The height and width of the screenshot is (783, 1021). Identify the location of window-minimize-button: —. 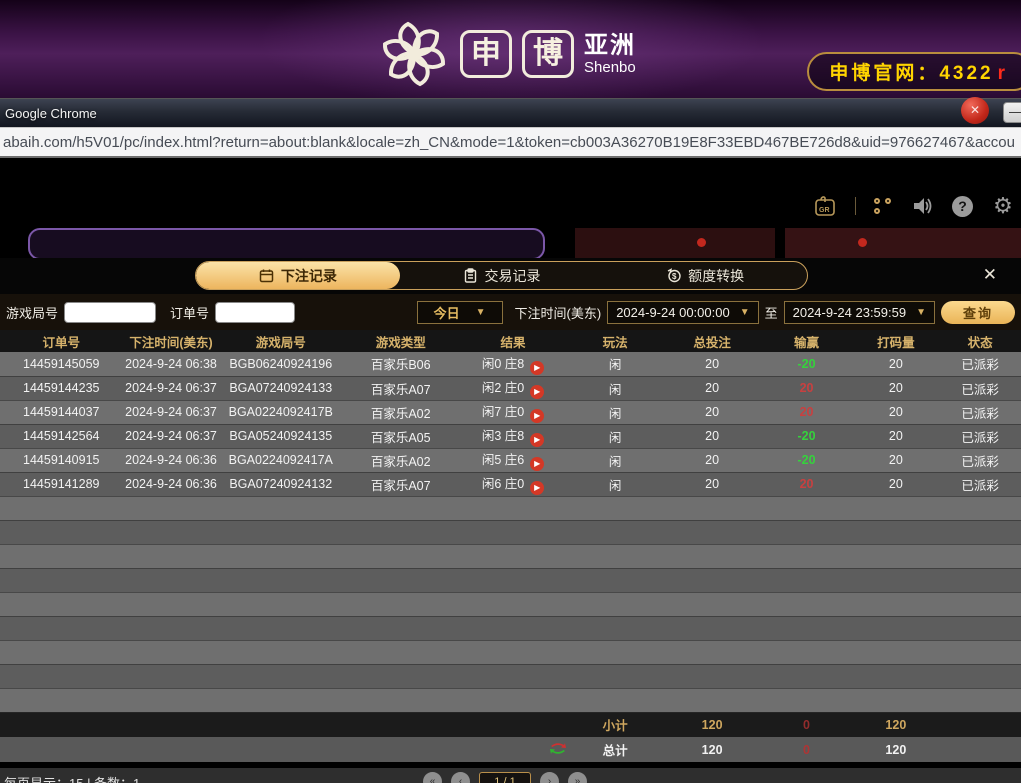
(1012, 112).